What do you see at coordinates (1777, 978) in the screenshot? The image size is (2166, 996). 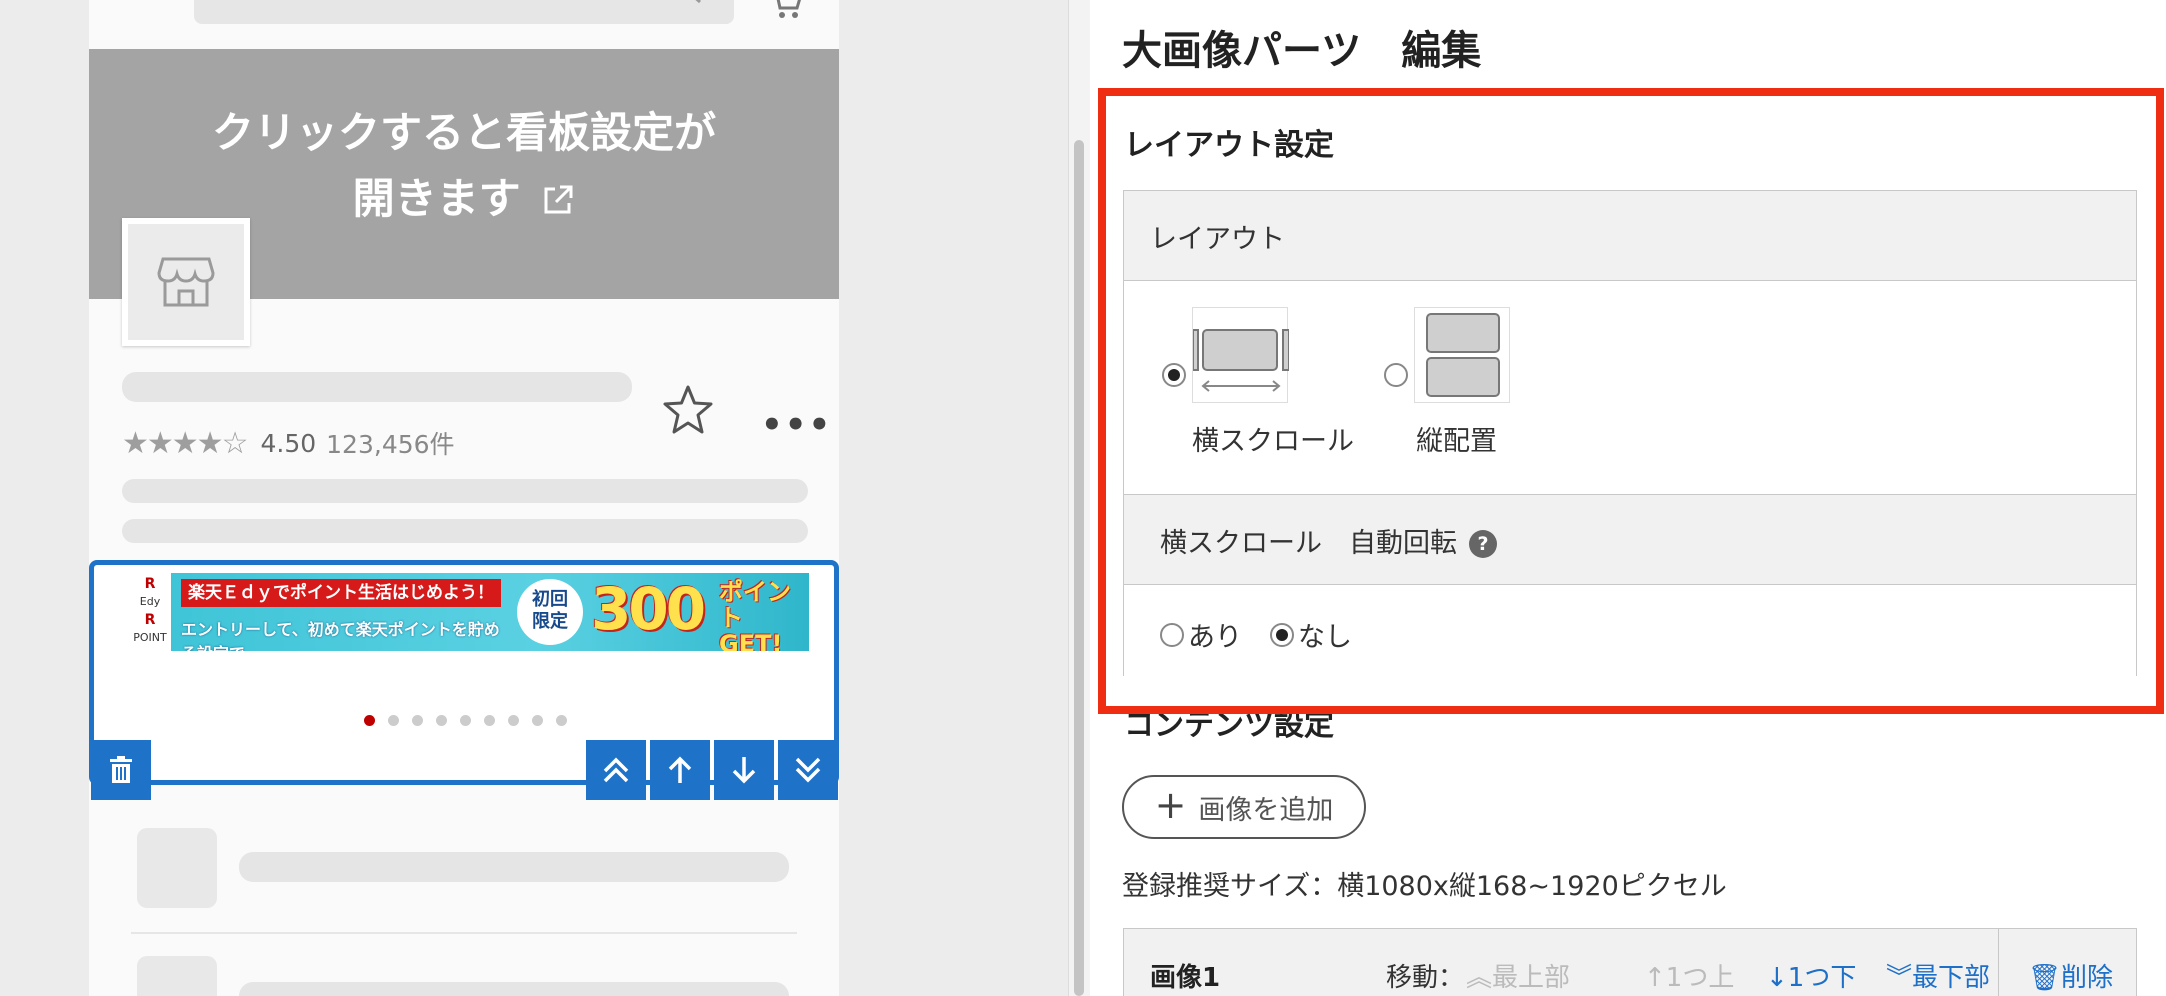 I see `arrow-down-icon: ↓` at bounding box center [1777, 978].